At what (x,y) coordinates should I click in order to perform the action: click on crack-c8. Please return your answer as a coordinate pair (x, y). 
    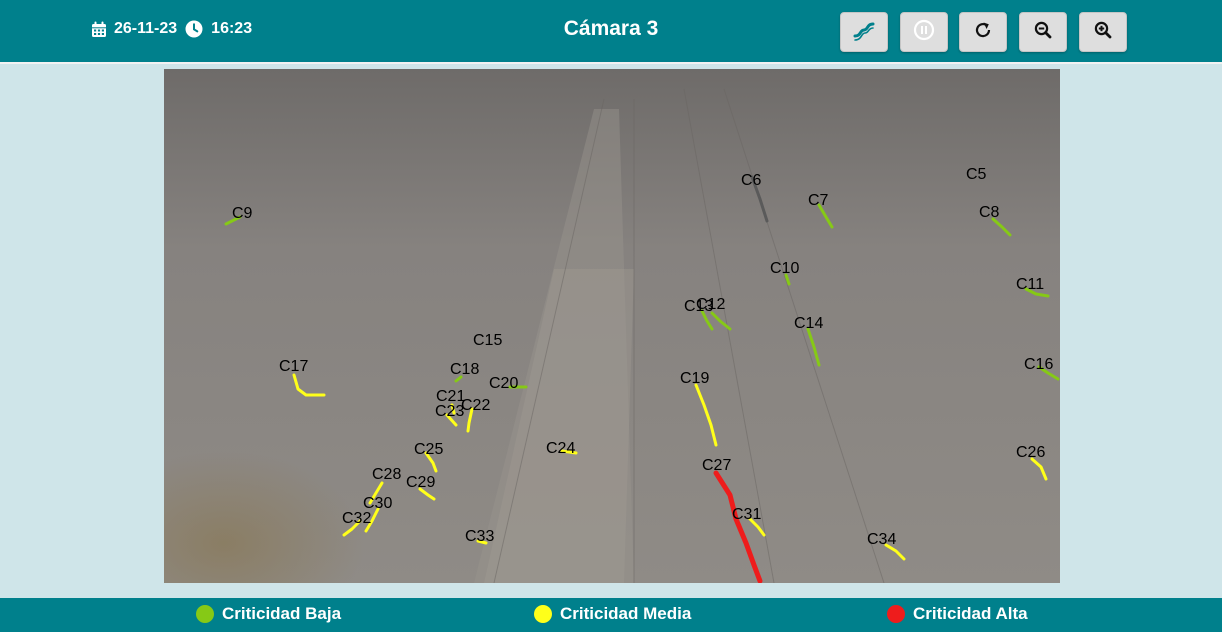
    Looking at the image, I should click on (1001, 227).